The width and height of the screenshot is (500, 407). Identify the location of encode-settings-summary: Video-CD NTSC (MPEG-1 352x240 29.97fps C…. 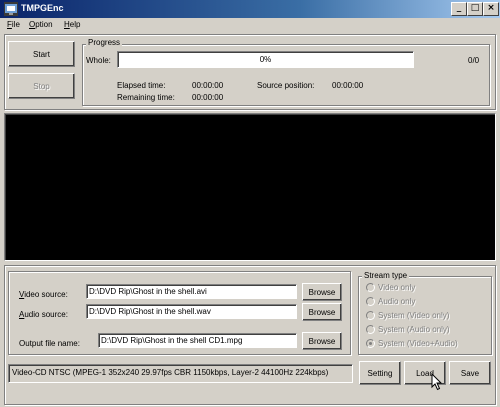
(180, 373).